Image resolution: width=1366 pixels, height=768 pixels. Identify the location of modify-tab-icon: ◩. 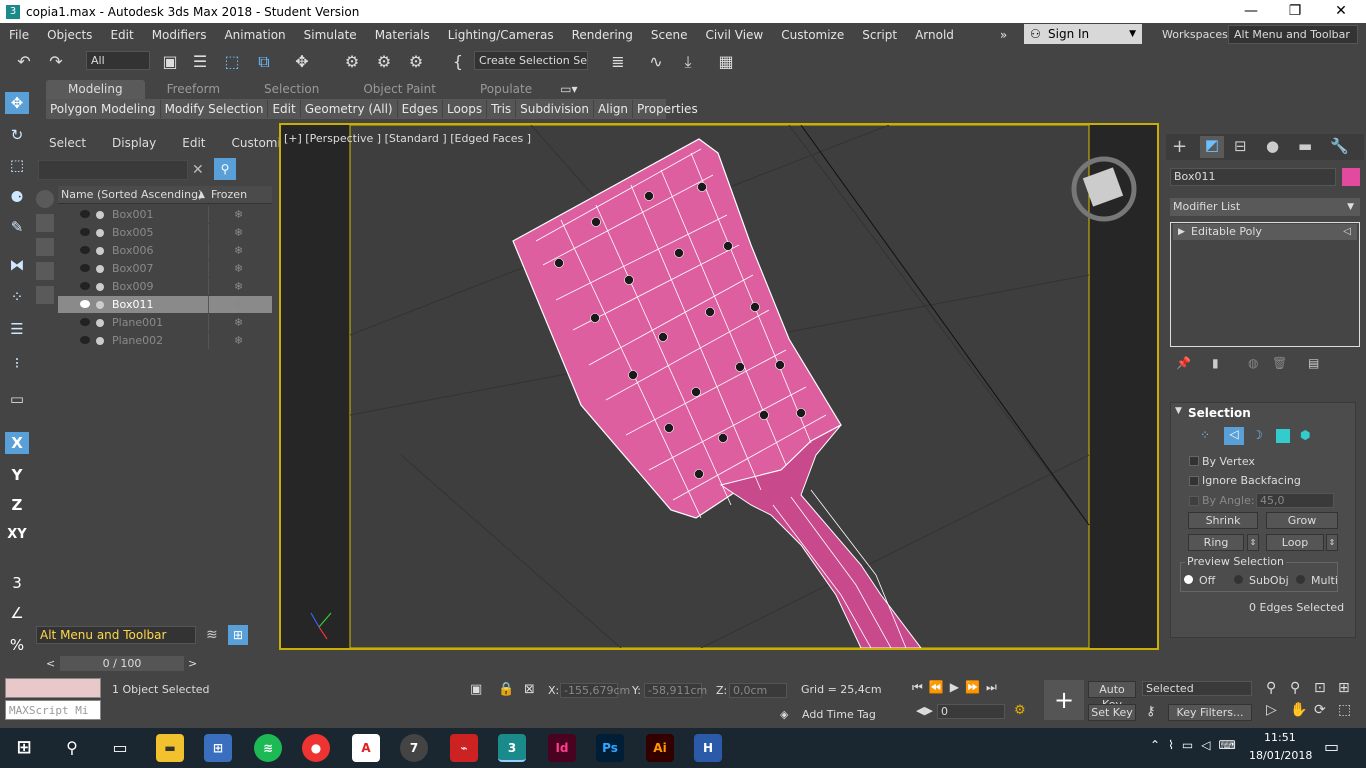
(1212, 147).